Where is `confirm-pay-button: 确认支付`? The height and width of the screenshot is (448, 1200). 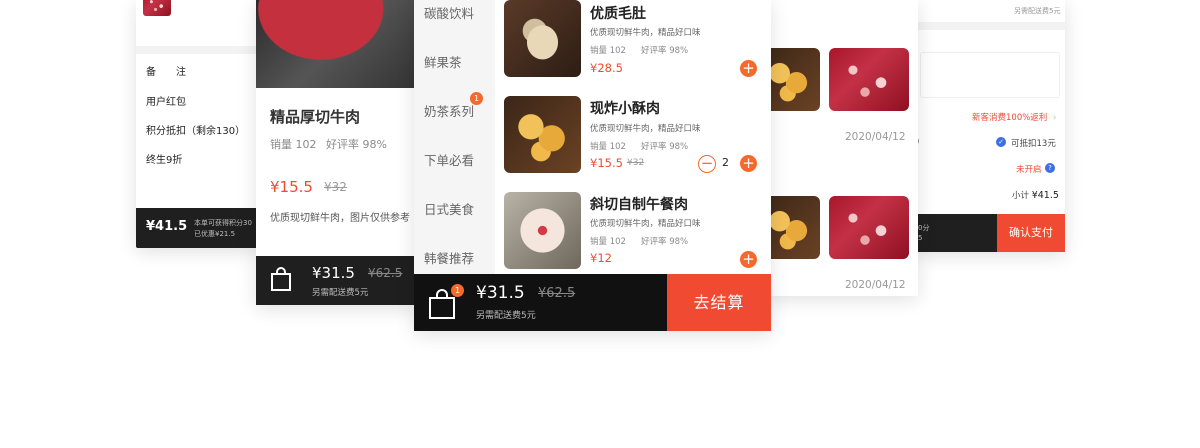
confirm-pay-button: 确认支付 is located at coordinates (1031, 233).